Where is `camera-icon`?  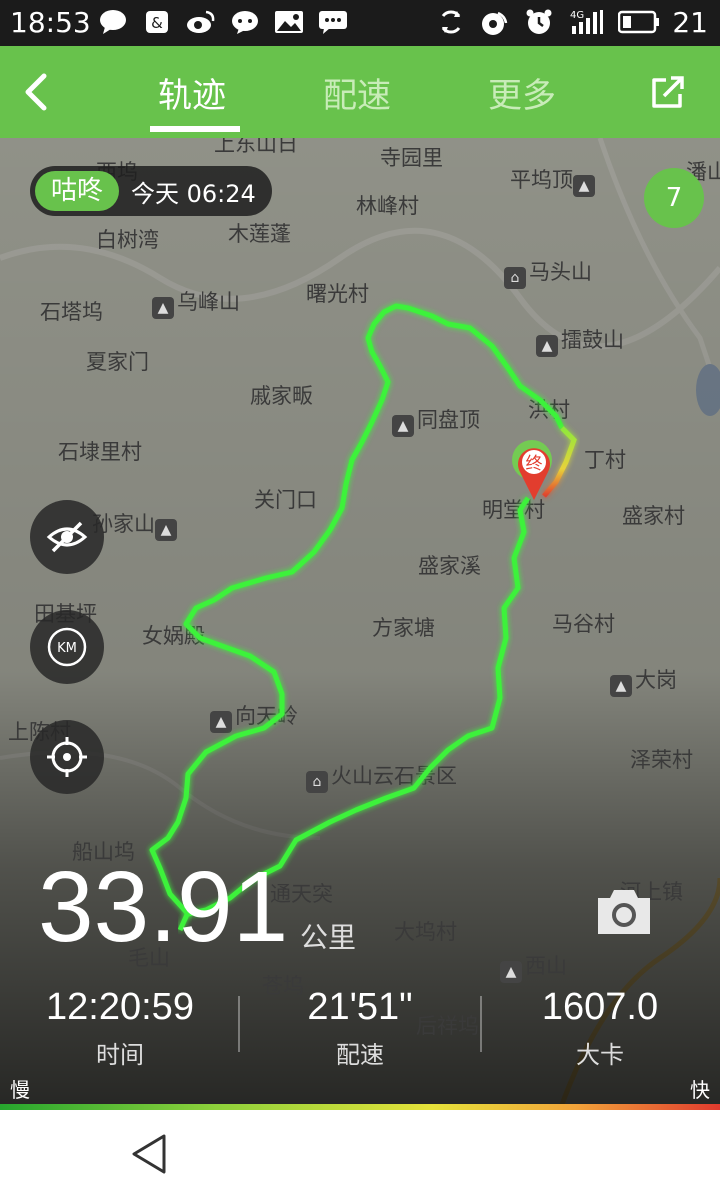
camera-icon is located at coordinates (624, 912).